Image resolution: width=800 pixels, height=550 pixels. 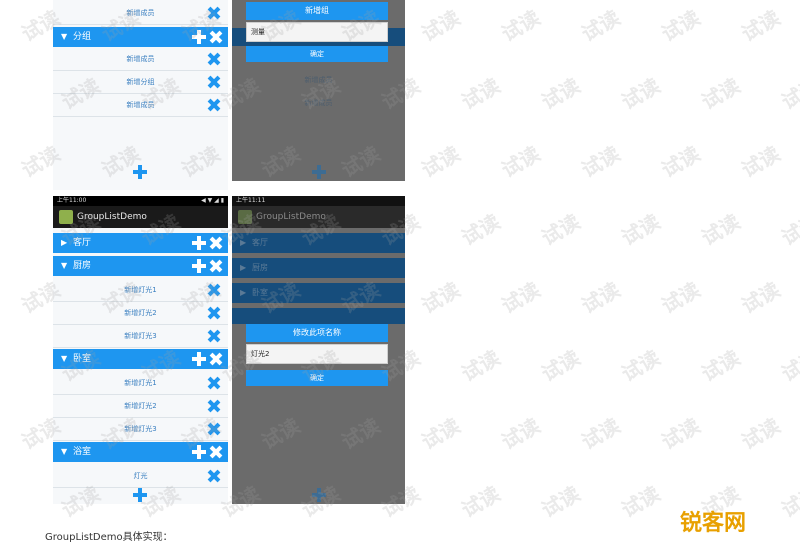 I want to click on child-label: 新增成员, so click(x=140, y=59).